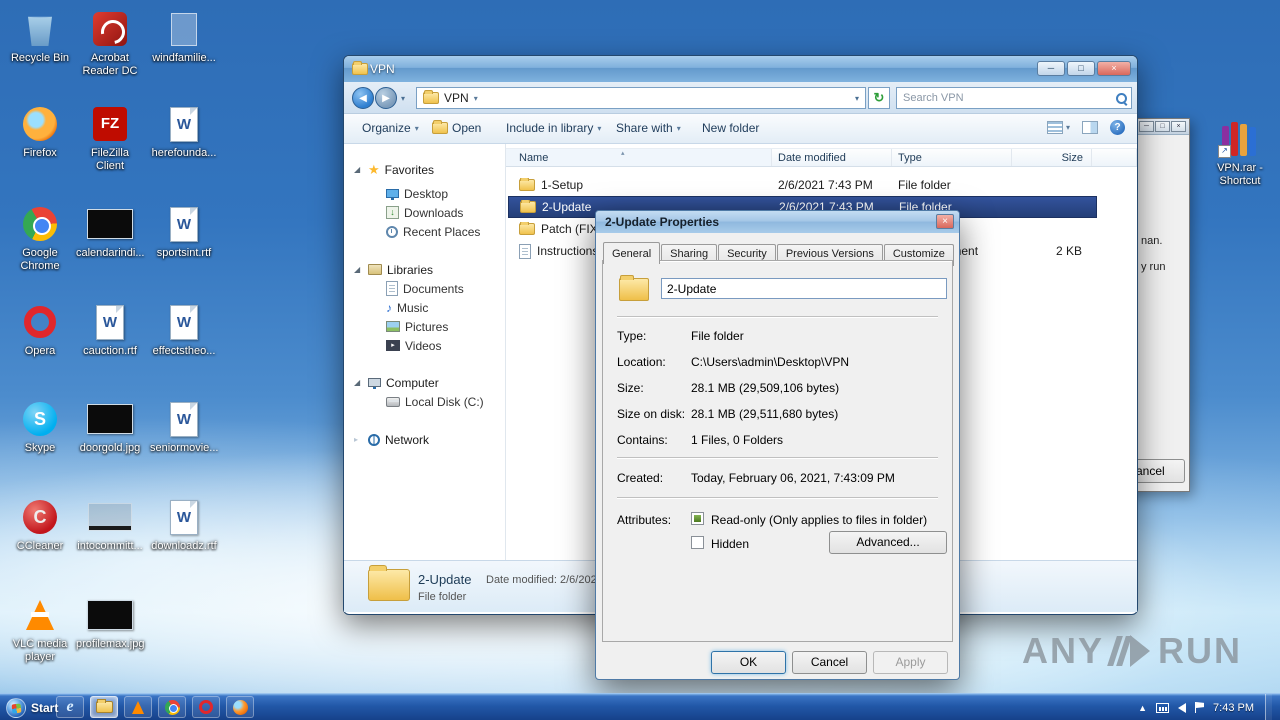  I want to click on taskbar-item-internet-explorer: e, so click(70, 707).